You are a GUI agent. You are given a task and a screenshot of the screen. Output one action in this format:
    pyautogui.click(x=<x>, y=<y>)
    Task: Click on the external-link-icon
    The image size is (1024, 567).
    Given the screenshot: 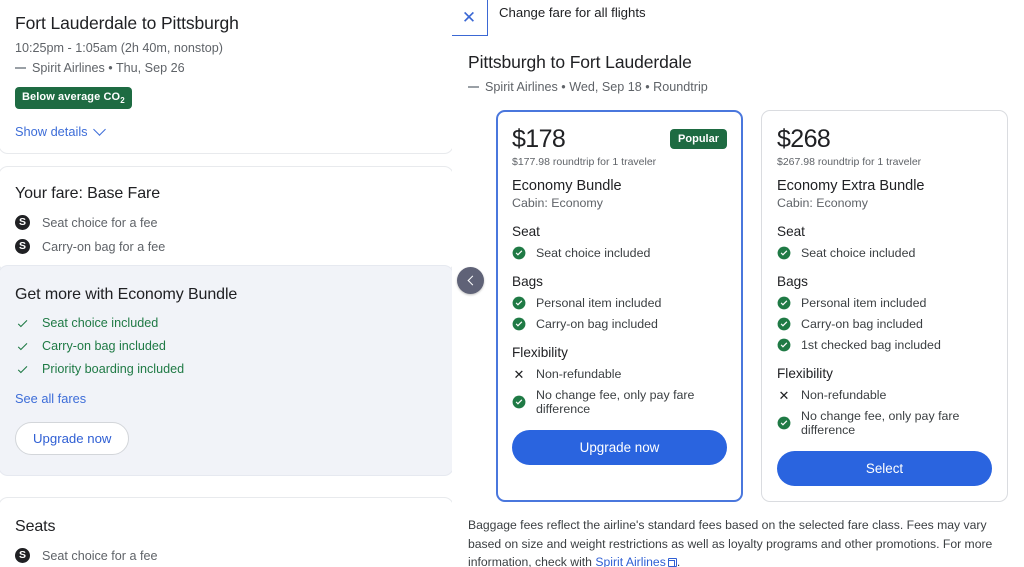 What is the action you would take?
    pyautogui.click(x=672, y=562)
    